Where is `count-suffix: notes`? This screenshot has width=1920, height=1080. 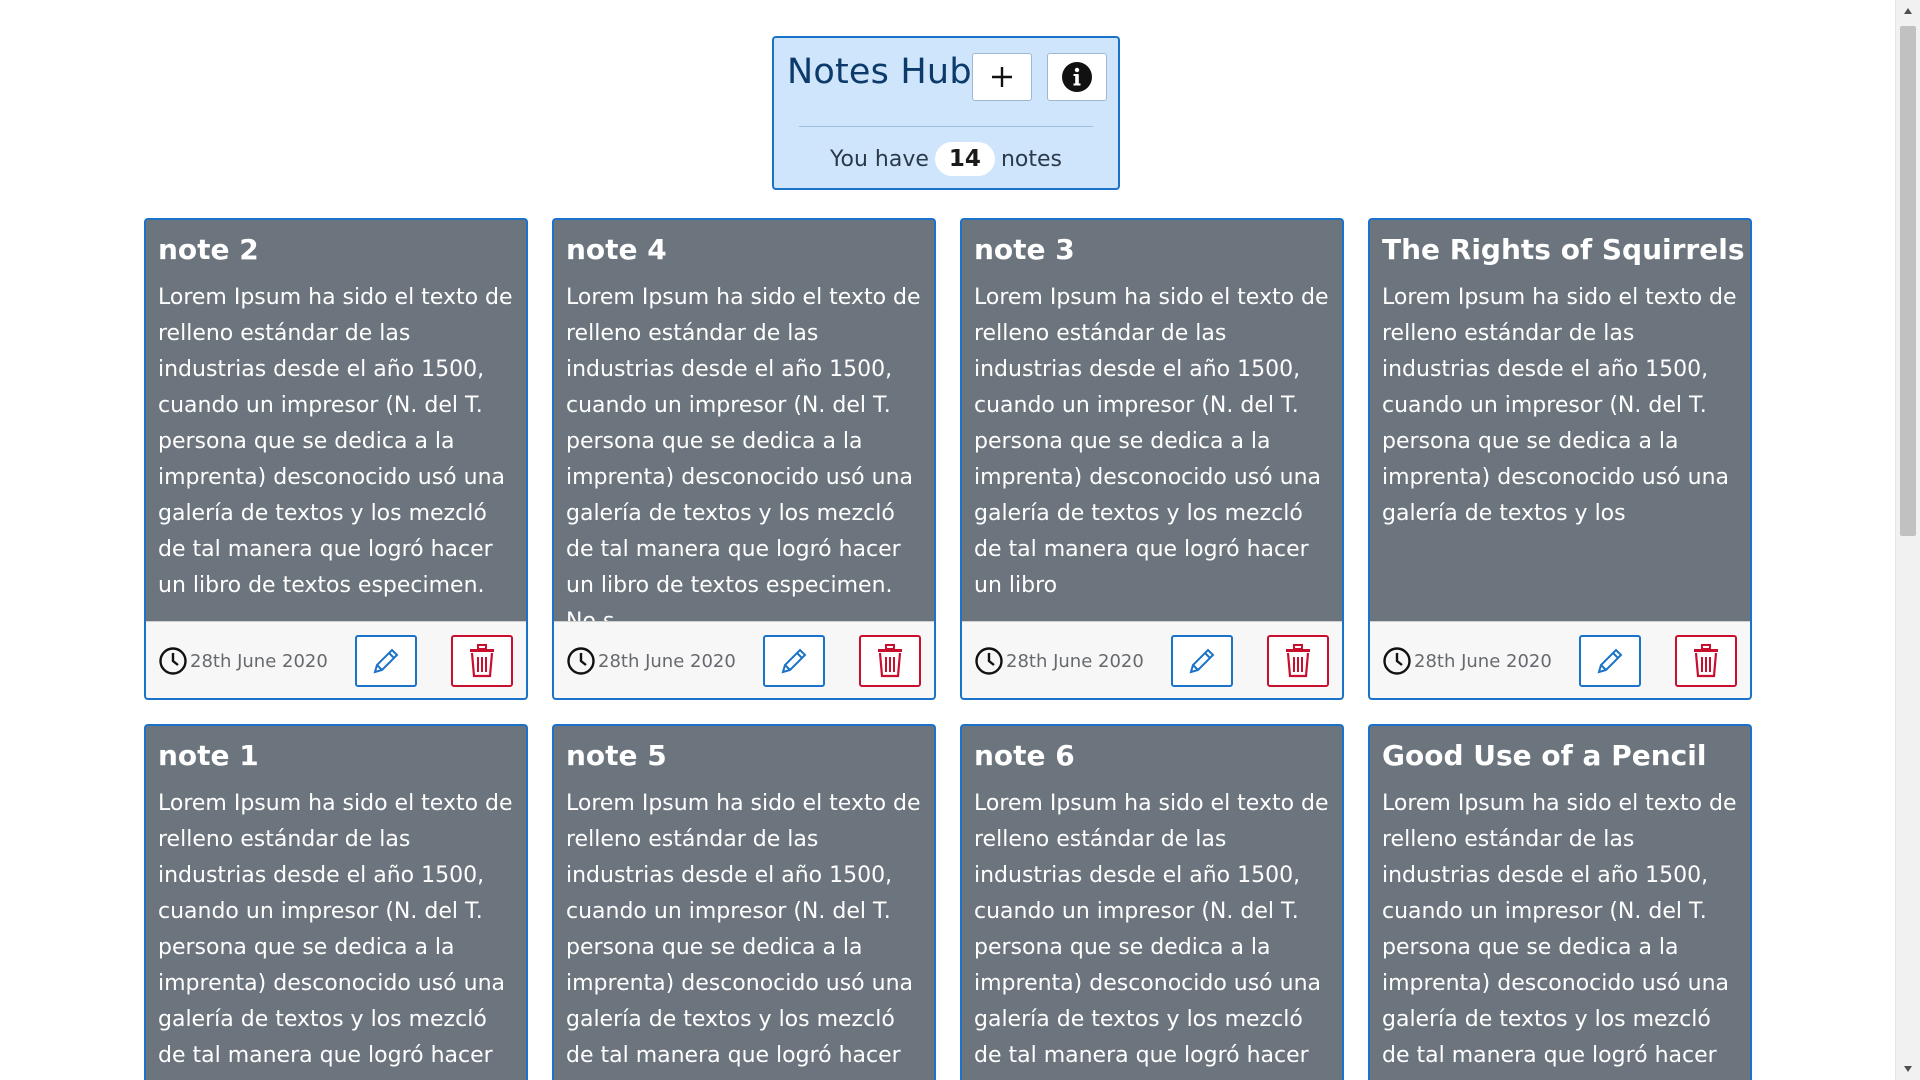 count-suffix: notes is located at coordinates (1031, 159).